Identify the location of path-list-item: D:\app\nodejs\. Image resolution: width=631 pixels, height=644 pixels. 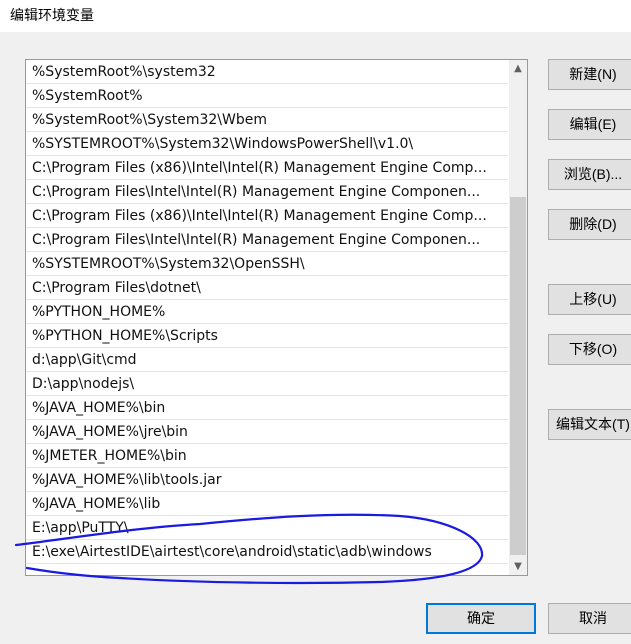
(267, 384).